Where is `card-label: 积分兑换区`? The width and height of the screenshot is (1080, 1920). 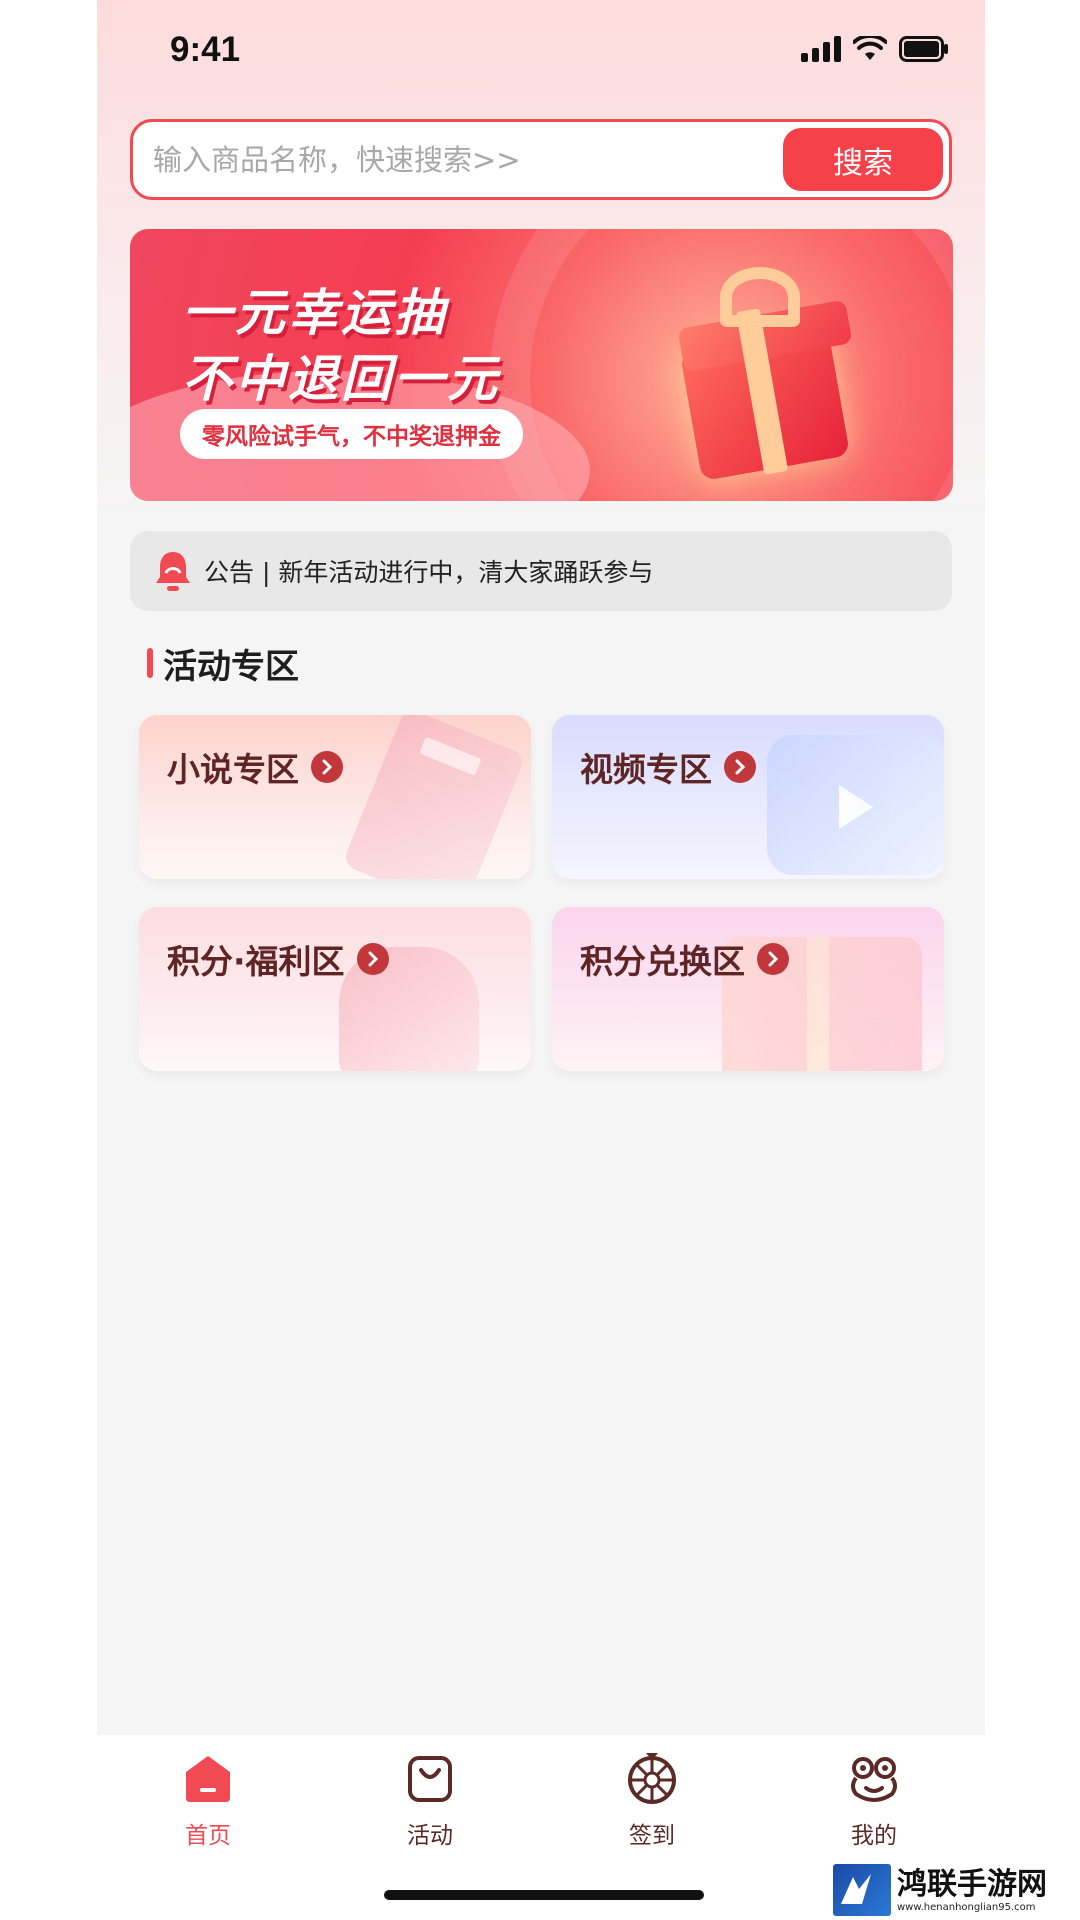 card-label: 积分兑换区 is located at coordinates (662, 961).